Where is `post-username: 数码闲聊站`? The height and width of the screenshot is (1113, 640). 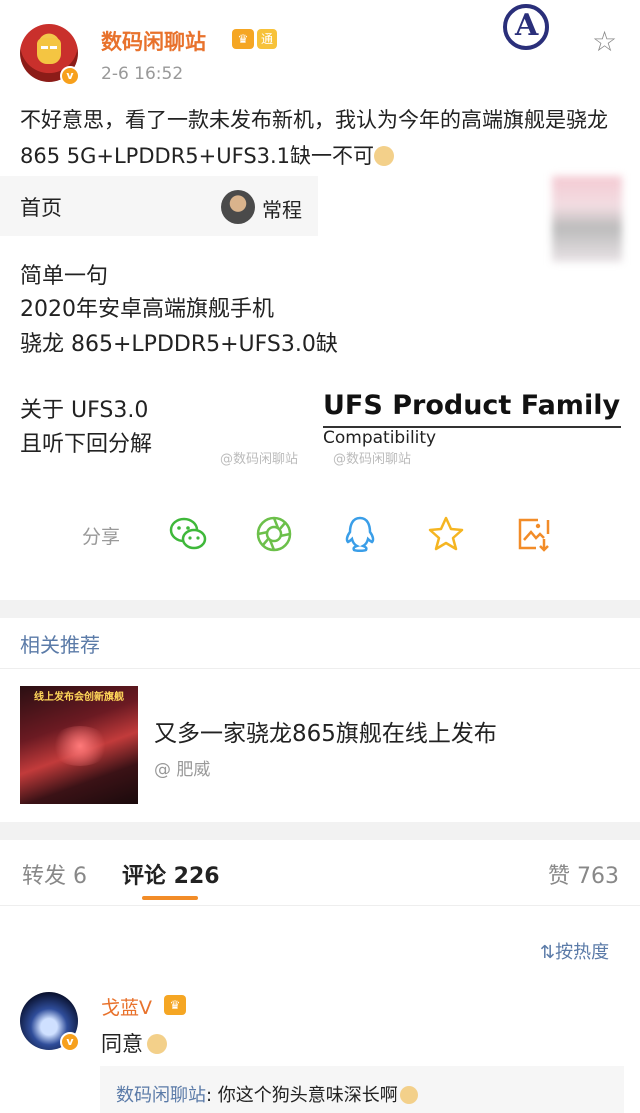
post-username: 数码闲聊站 is located at coordinates (153, 41).